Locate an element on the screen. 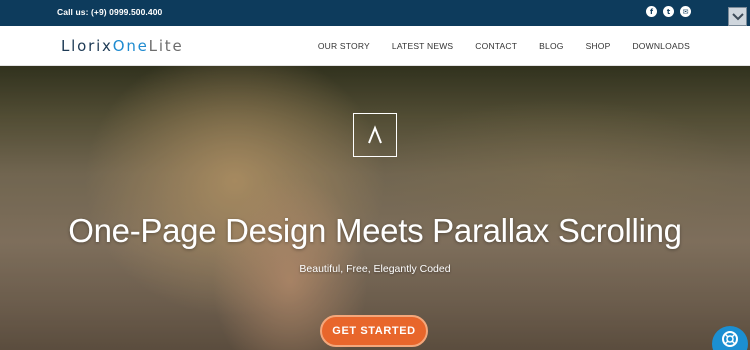 This screenshot has height=350, width=750. hero-headline: One-Page Design Meets Parallax Scrolling is located at coordinates (375, 230).